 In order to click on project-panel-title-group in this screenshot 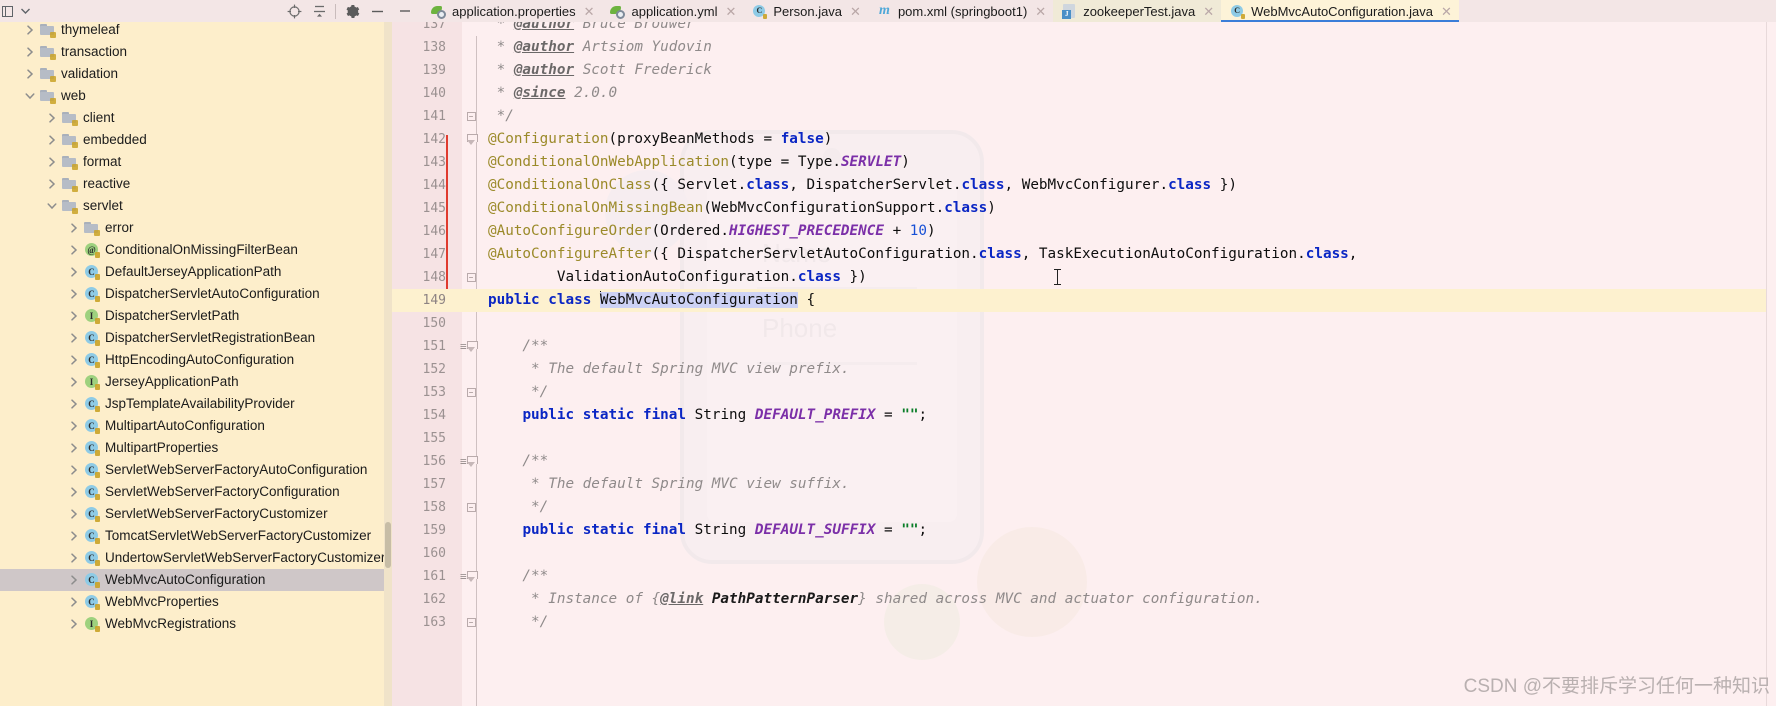, I will do `click(64, 11)`.